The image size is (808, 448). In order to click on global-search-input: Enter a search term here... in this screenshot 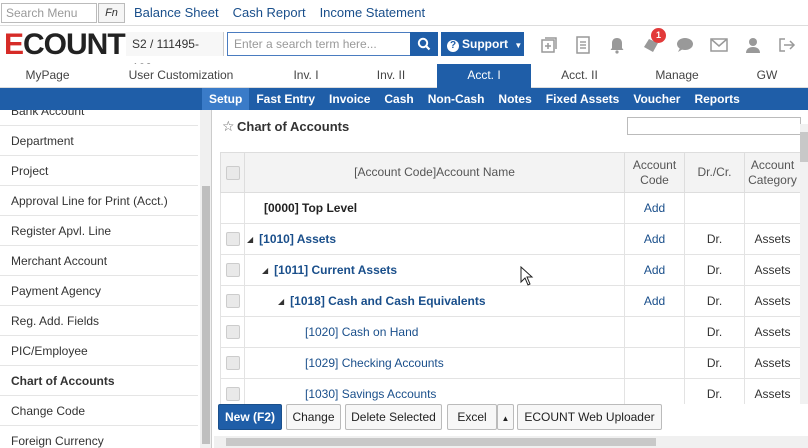, I will do `click(319, 44)`.